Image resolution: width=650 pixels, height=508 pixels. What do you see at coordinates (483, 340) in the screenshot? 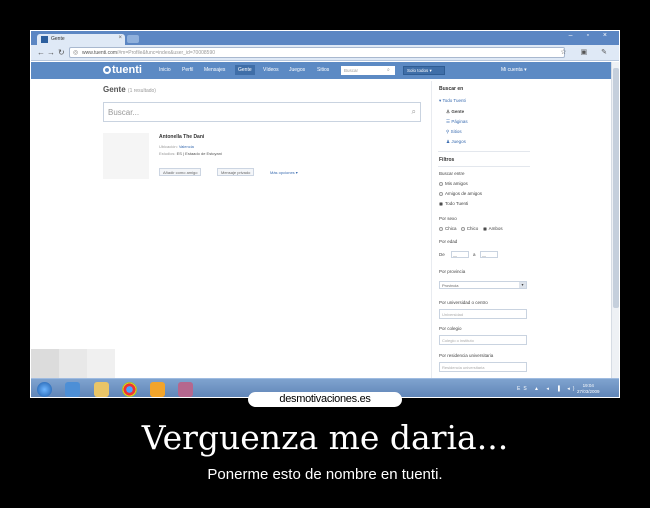
I see `school-input: Colegio o instituto` at bounding box center [483, 340].